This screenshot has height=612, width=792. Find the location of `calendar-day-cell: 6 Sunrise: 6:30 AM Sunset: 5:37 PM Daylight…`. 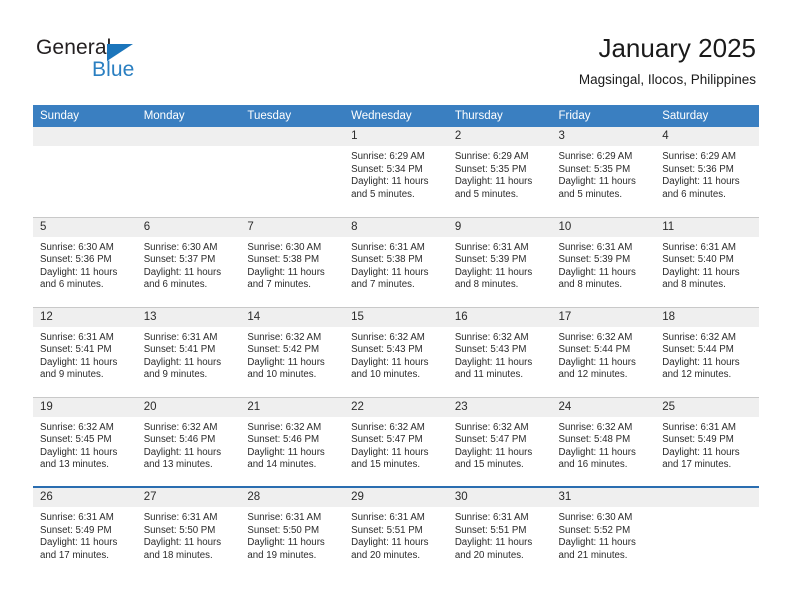

calendar-day-cell: 6 Sunrise: 6:30 AM Sunset: 5:37 PM Daylight… is located at coordinates (188, 261).